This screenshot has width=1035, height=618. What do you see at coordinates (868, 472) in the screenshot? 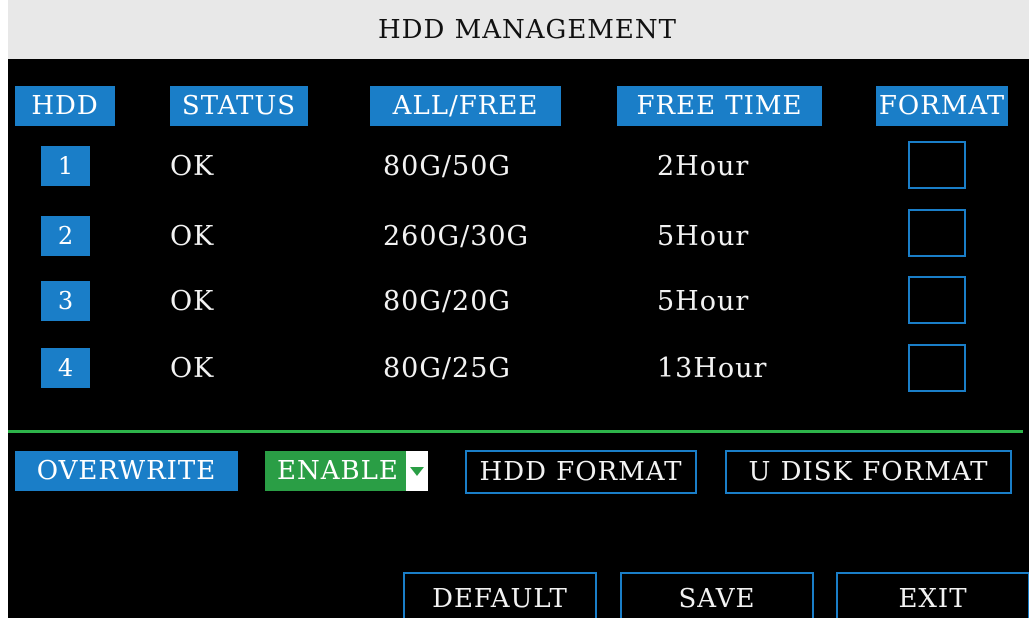
I see `u-disk-format-button: U DISK FORMAT` at bounding box center [868, 472].